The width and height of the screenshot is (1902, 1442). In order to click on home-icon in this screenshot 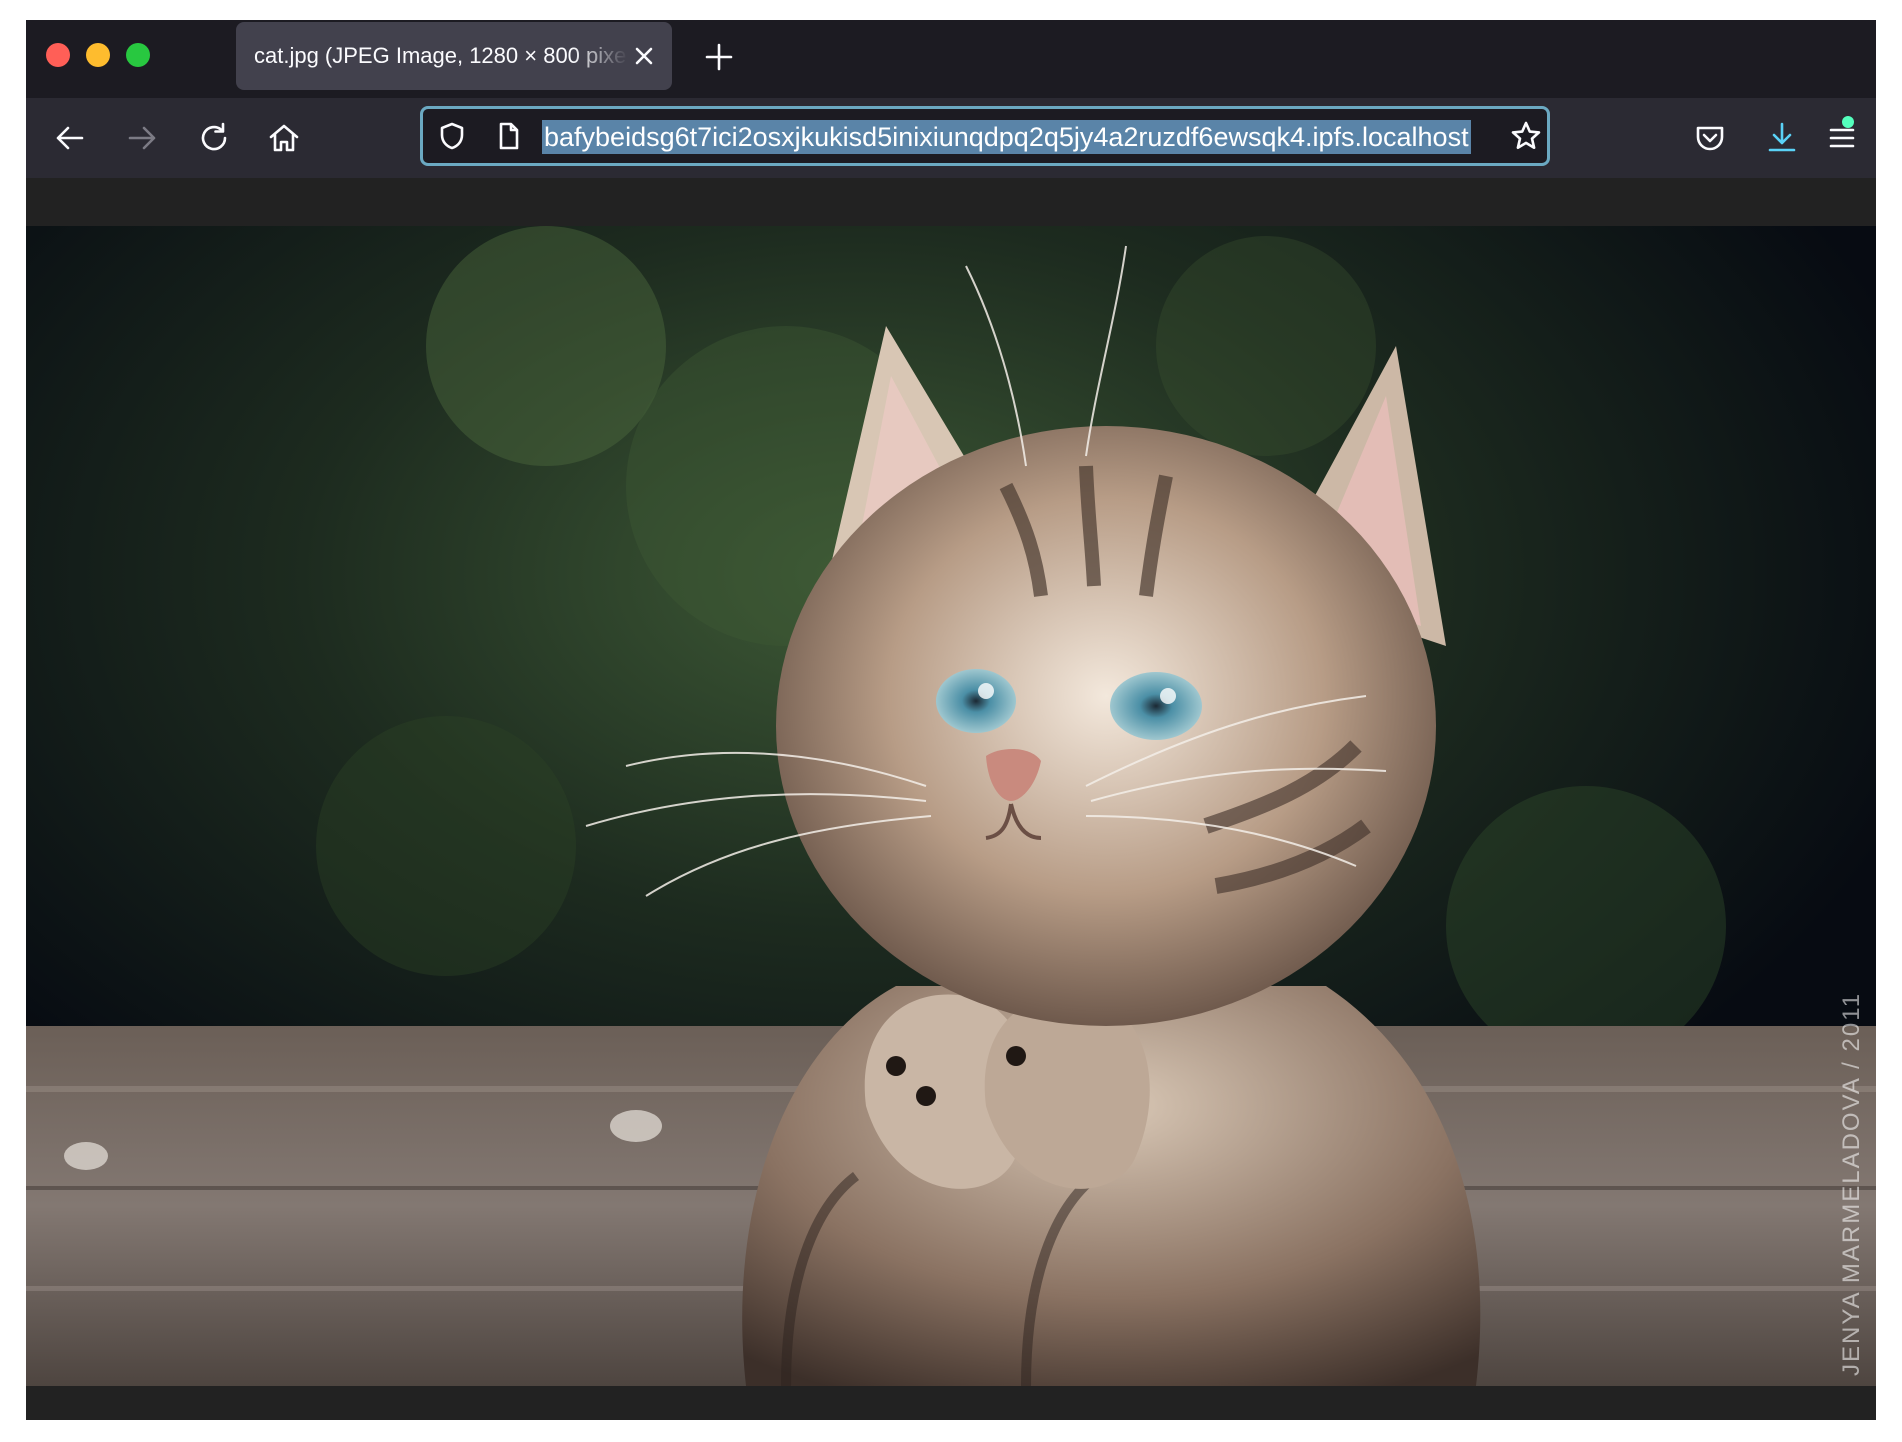, I will do `click(284, 138)`.